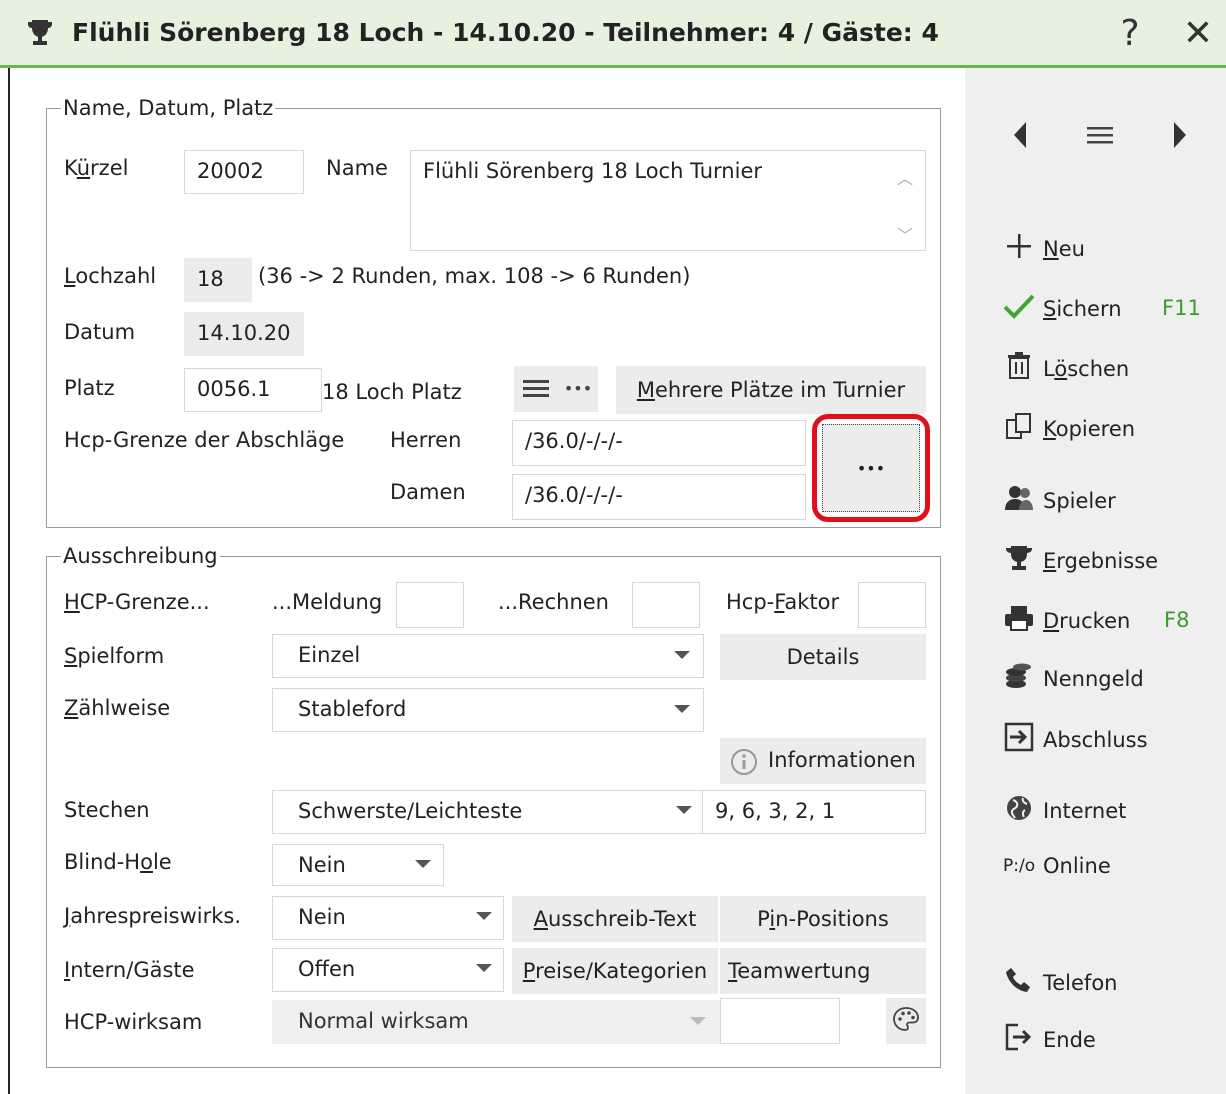 The width and height of the screenshot is (1226, 1094). Describe the element at coordinates (615, 919) in the screenshot. I see `ausschreib-text-button: Ausschreib-Text` at that location.